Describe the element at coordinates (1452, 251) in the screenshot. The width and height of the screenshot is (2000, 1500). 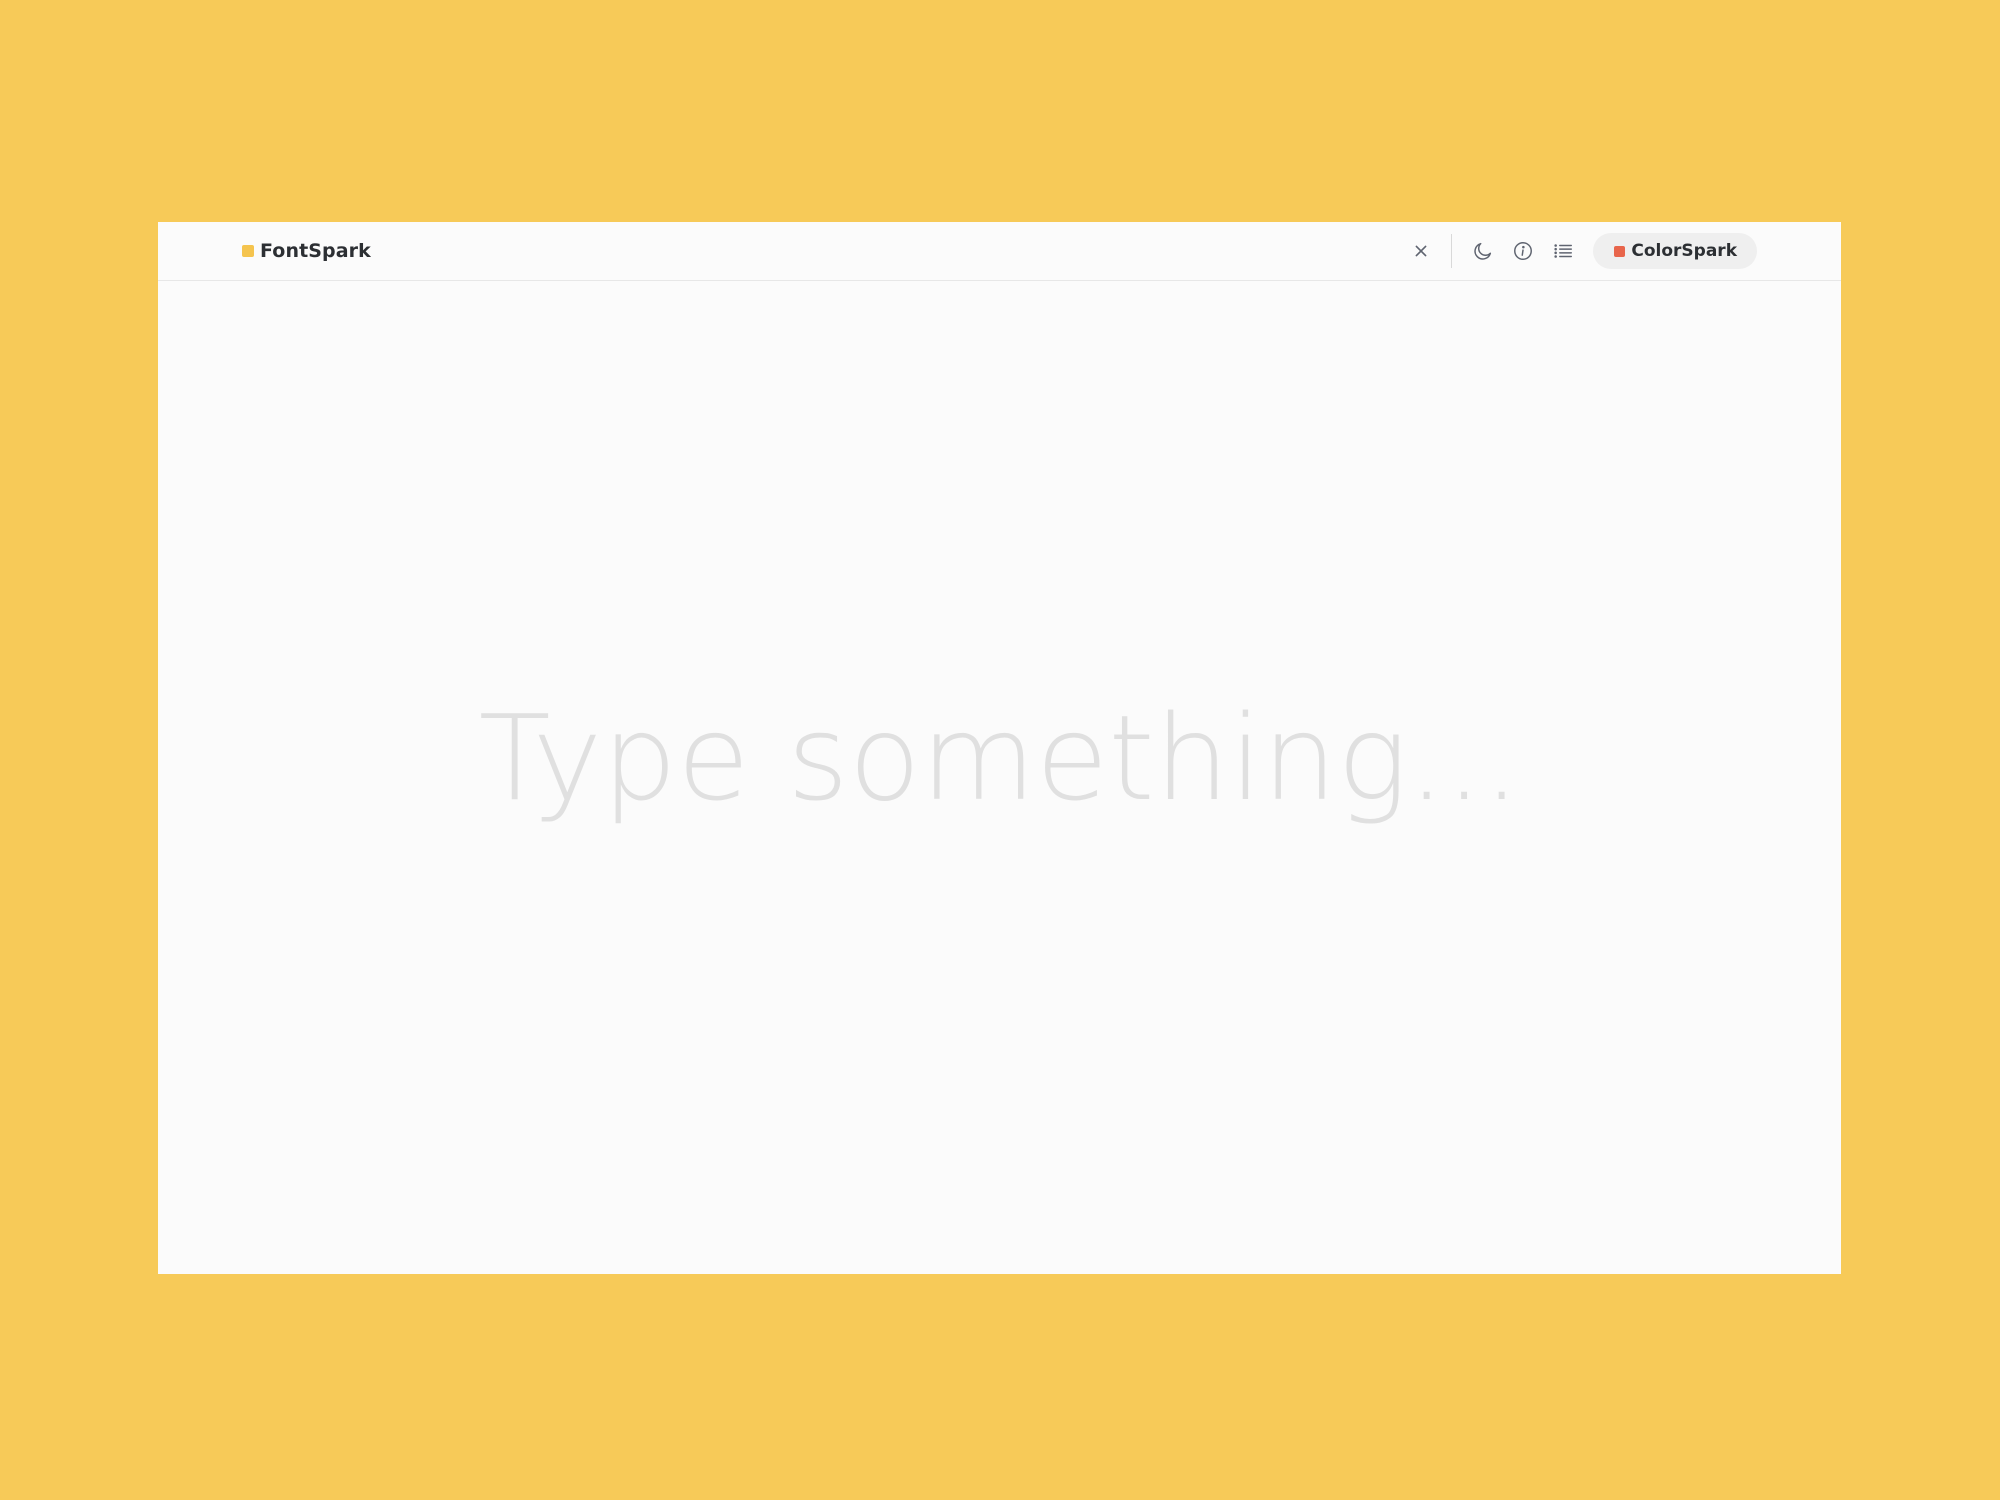
I see `toolbar-divider` at that location.